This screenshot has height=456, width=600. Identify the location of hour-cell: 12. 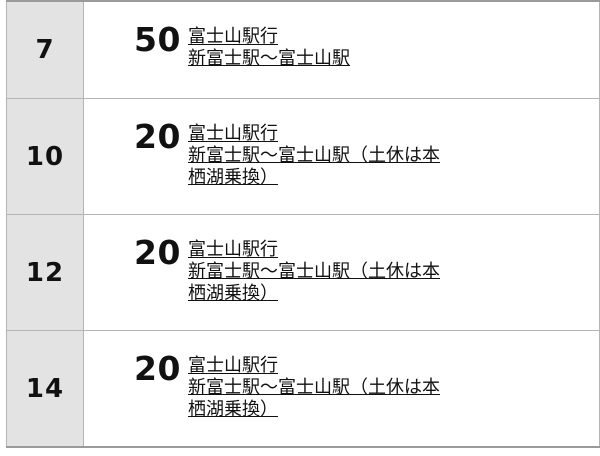
(45, 272).